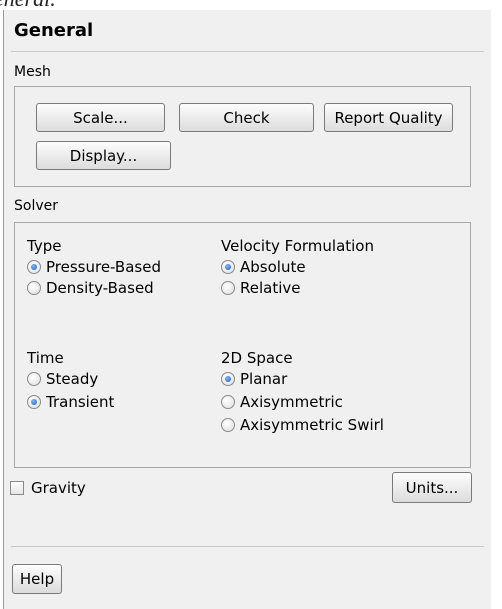  I want to click on radio-label: Relative, so click(270, 288).